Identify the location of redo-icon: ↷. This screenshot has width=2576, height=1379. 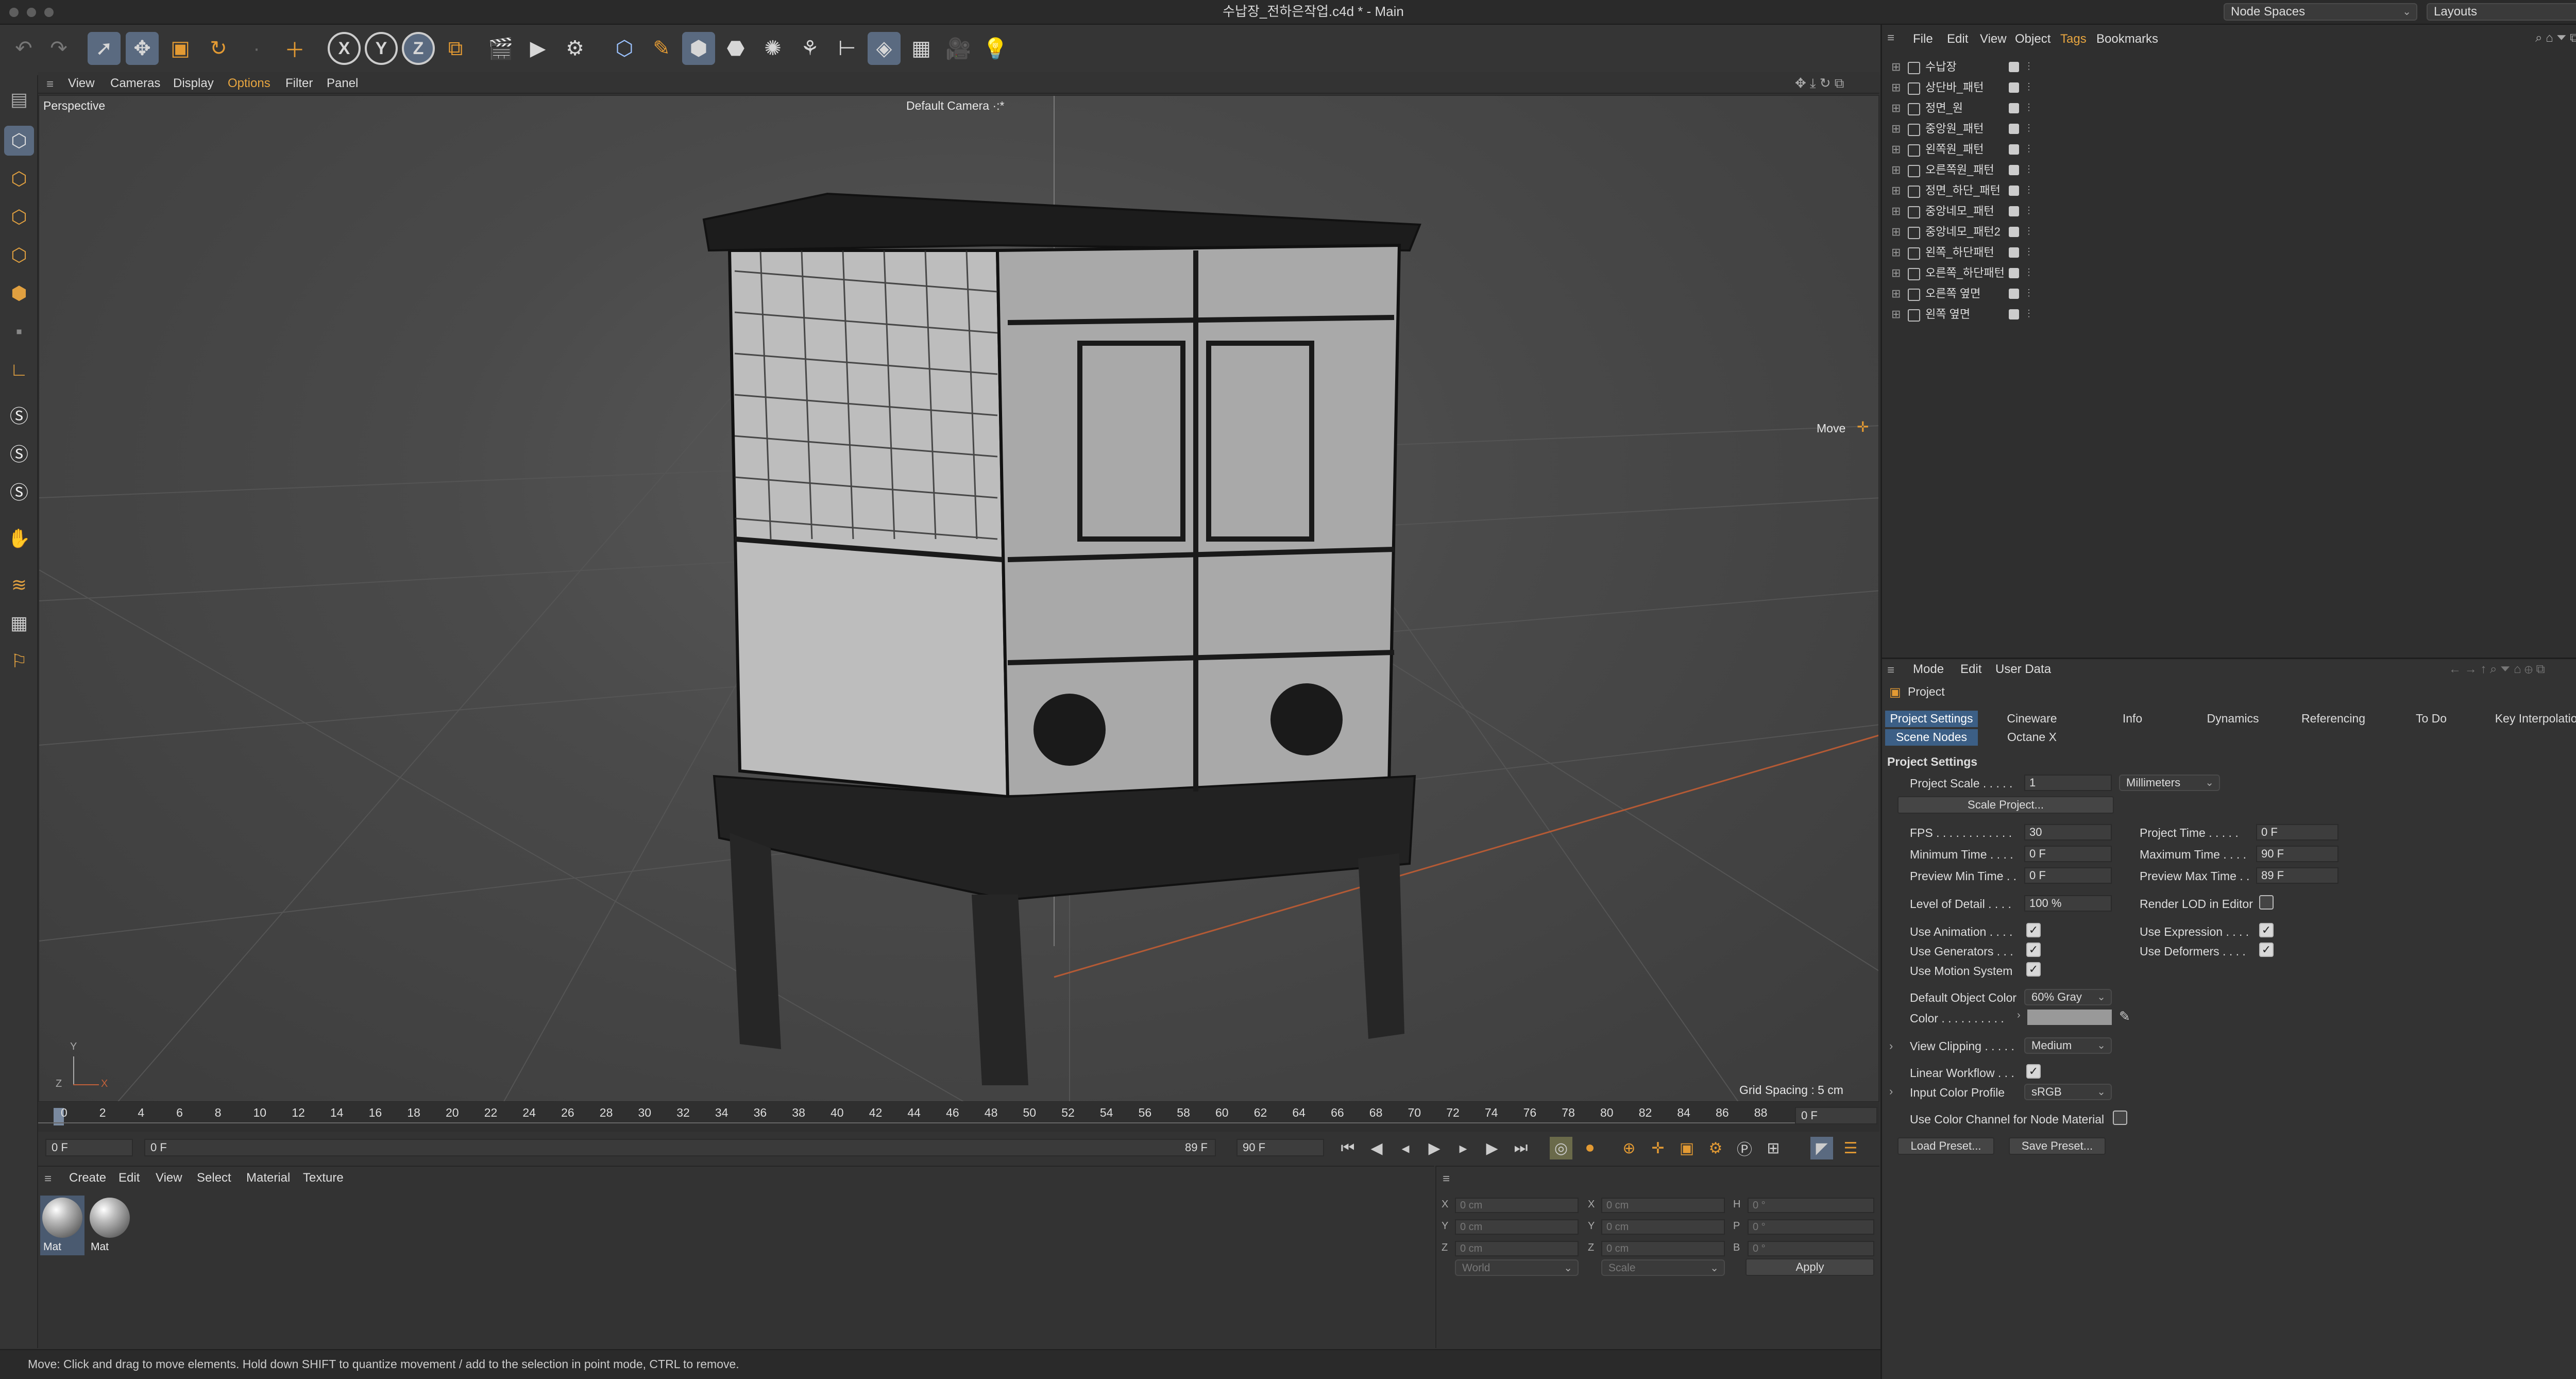
(59, 48).